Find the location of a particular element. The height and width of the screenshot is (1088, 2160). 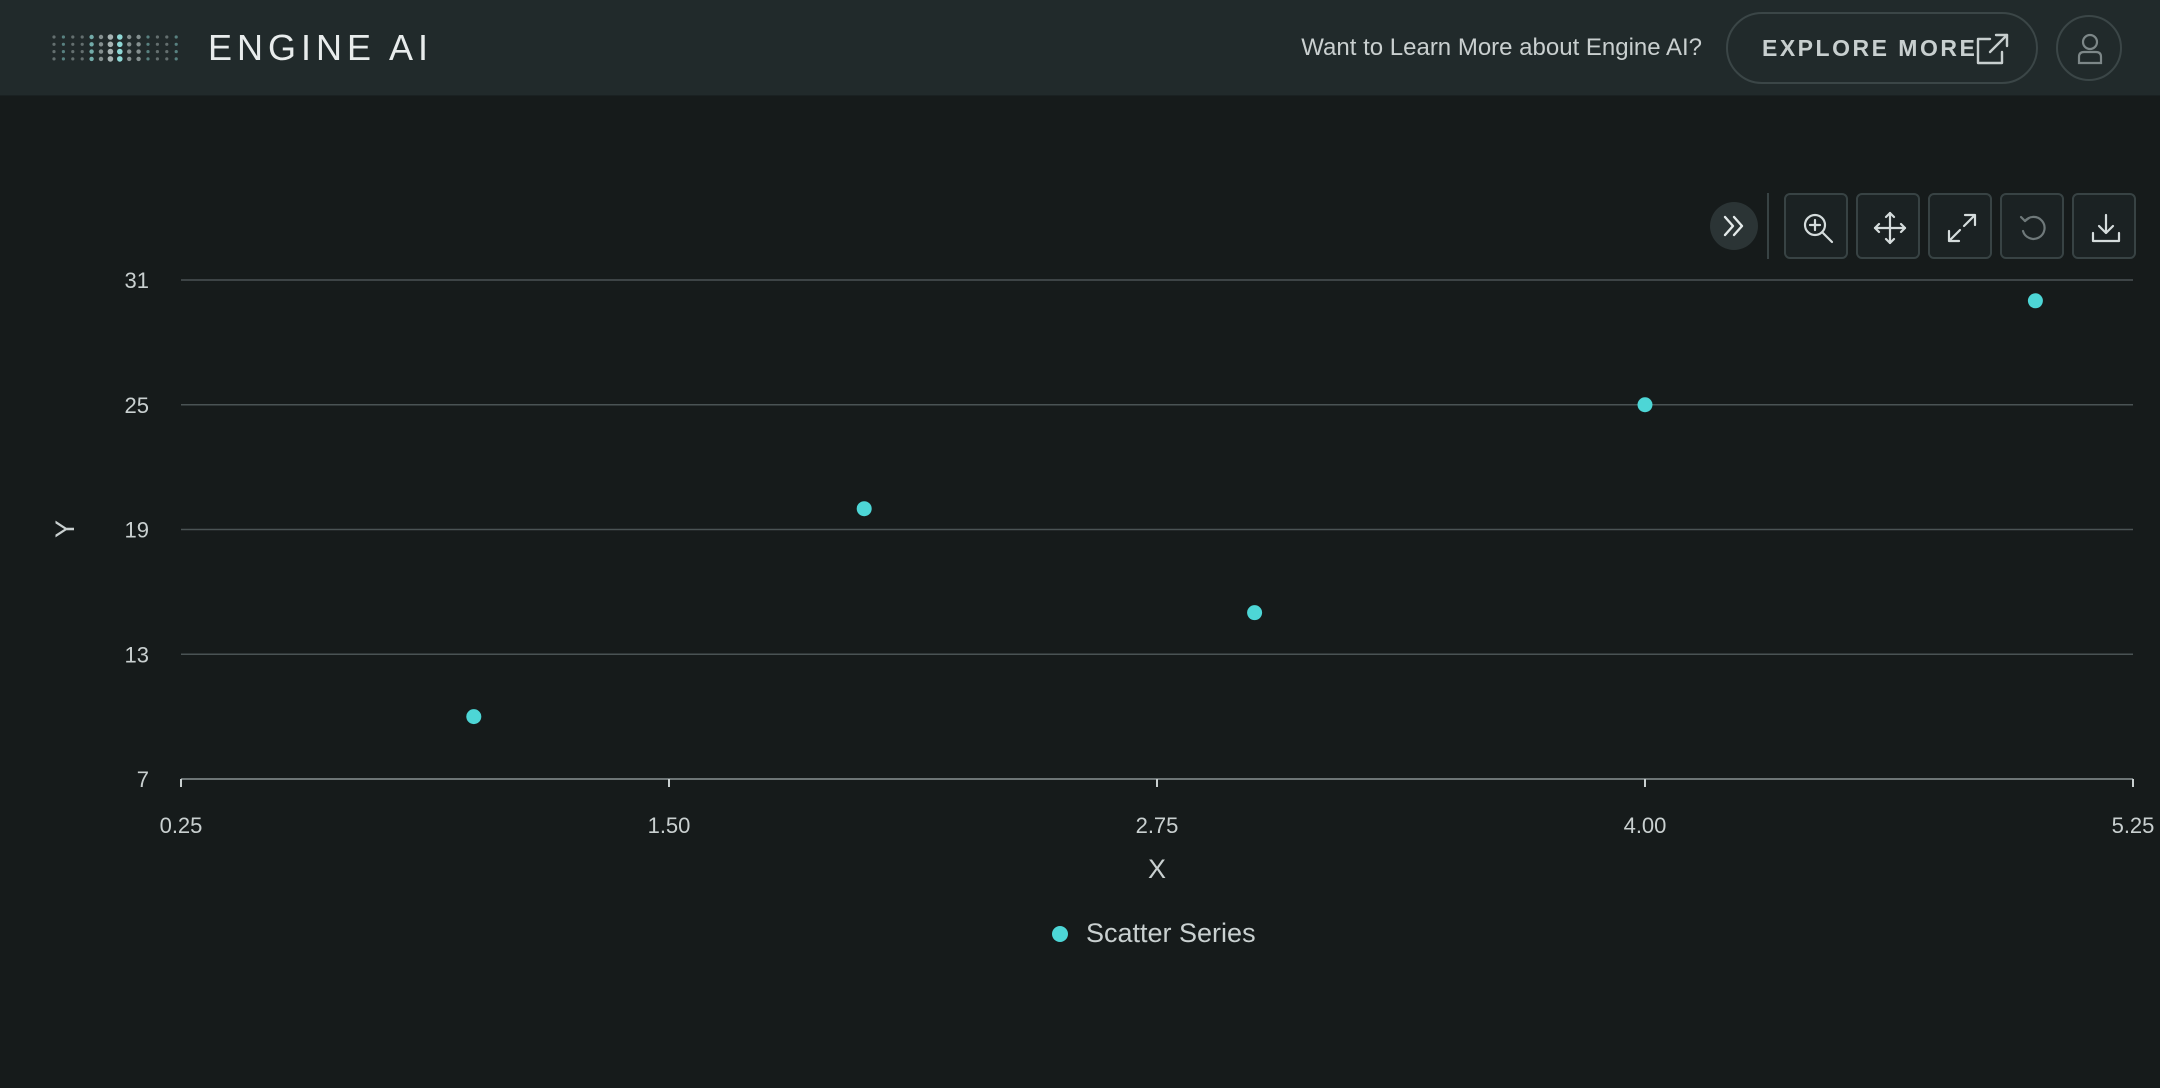

y-tick-label: 19 is located at coordinates (137, 530).